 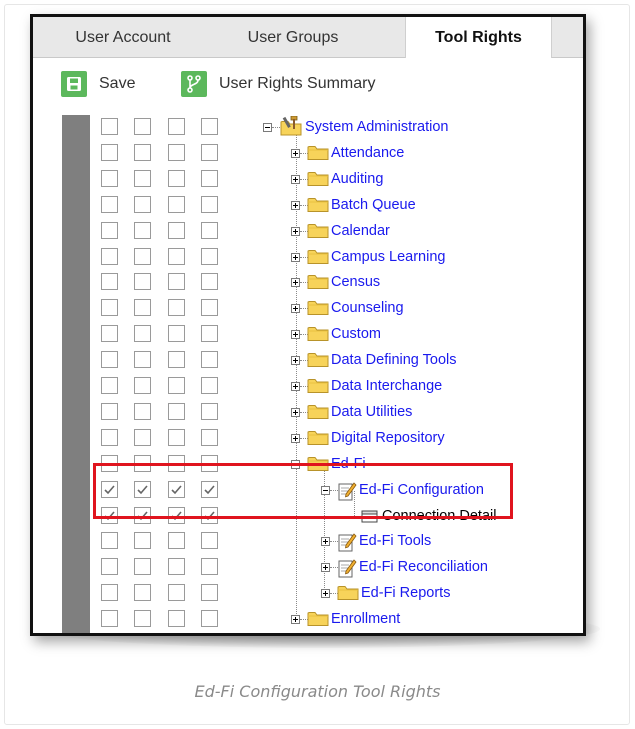 I want to click on tree-node-label: Data Defining Tools, so click(x=393, y=360).